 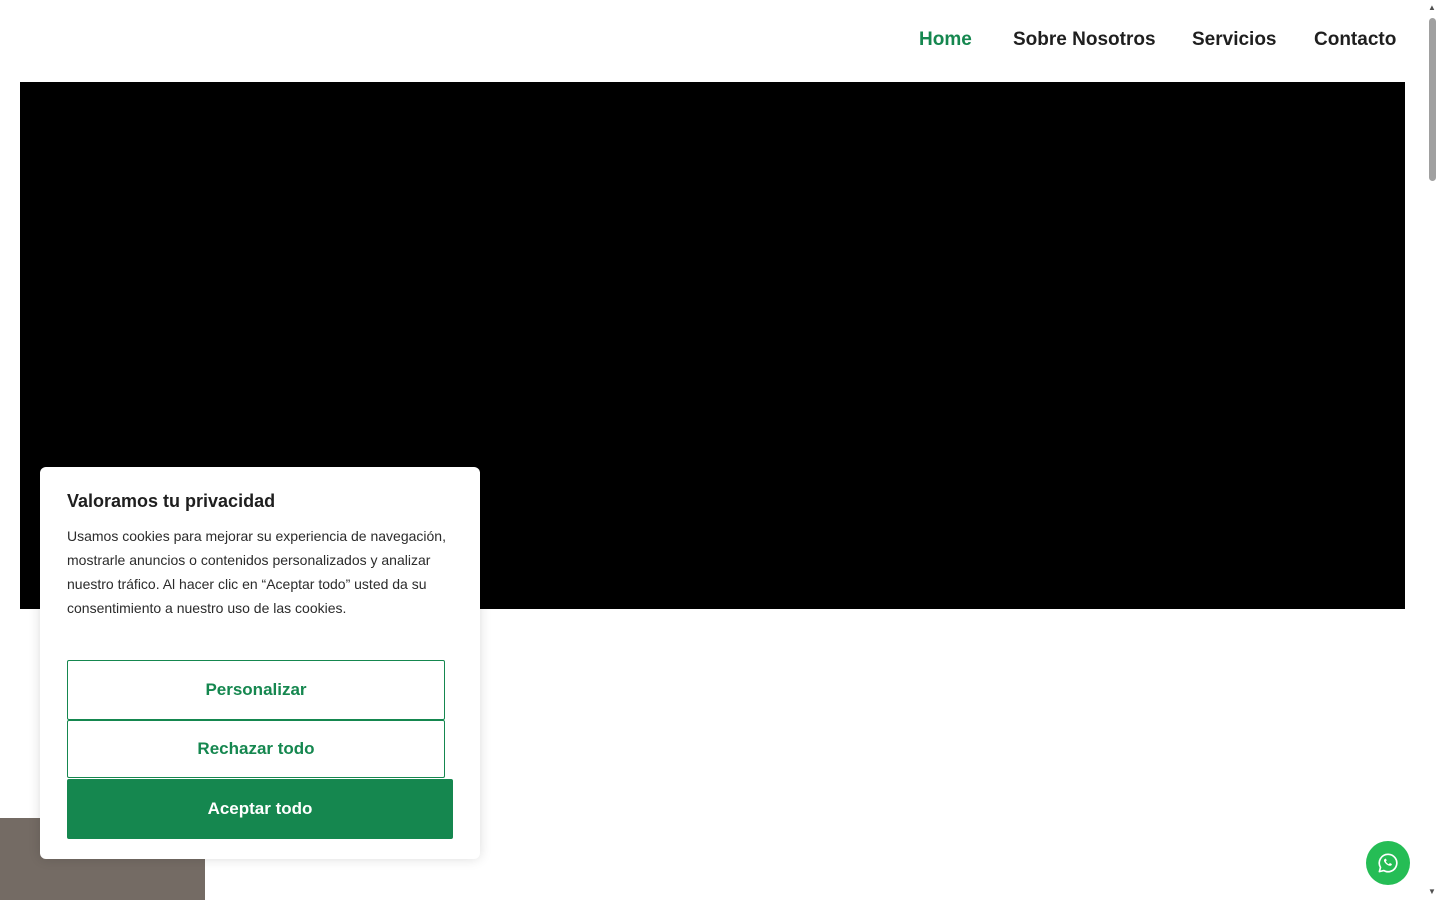 I want to click on scrollbar-thumb, so click(x=1432, y=99).